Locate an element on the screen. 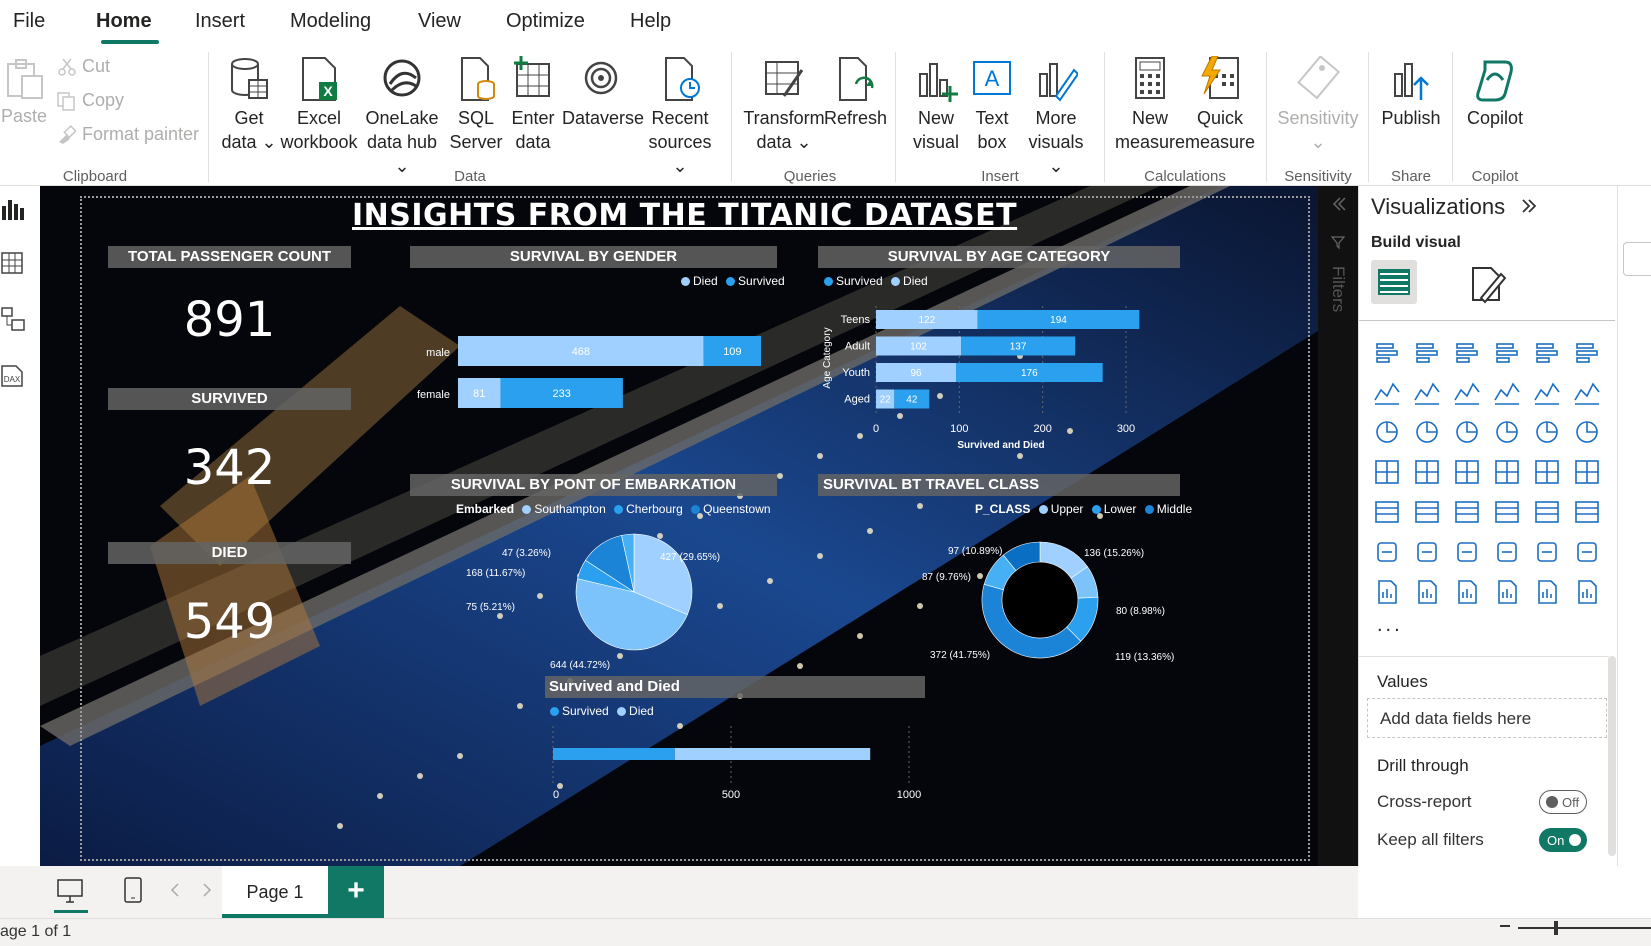 This screenshot has width=1651, height=946. paginated-report-icon is located at coordinates (1387, 592).